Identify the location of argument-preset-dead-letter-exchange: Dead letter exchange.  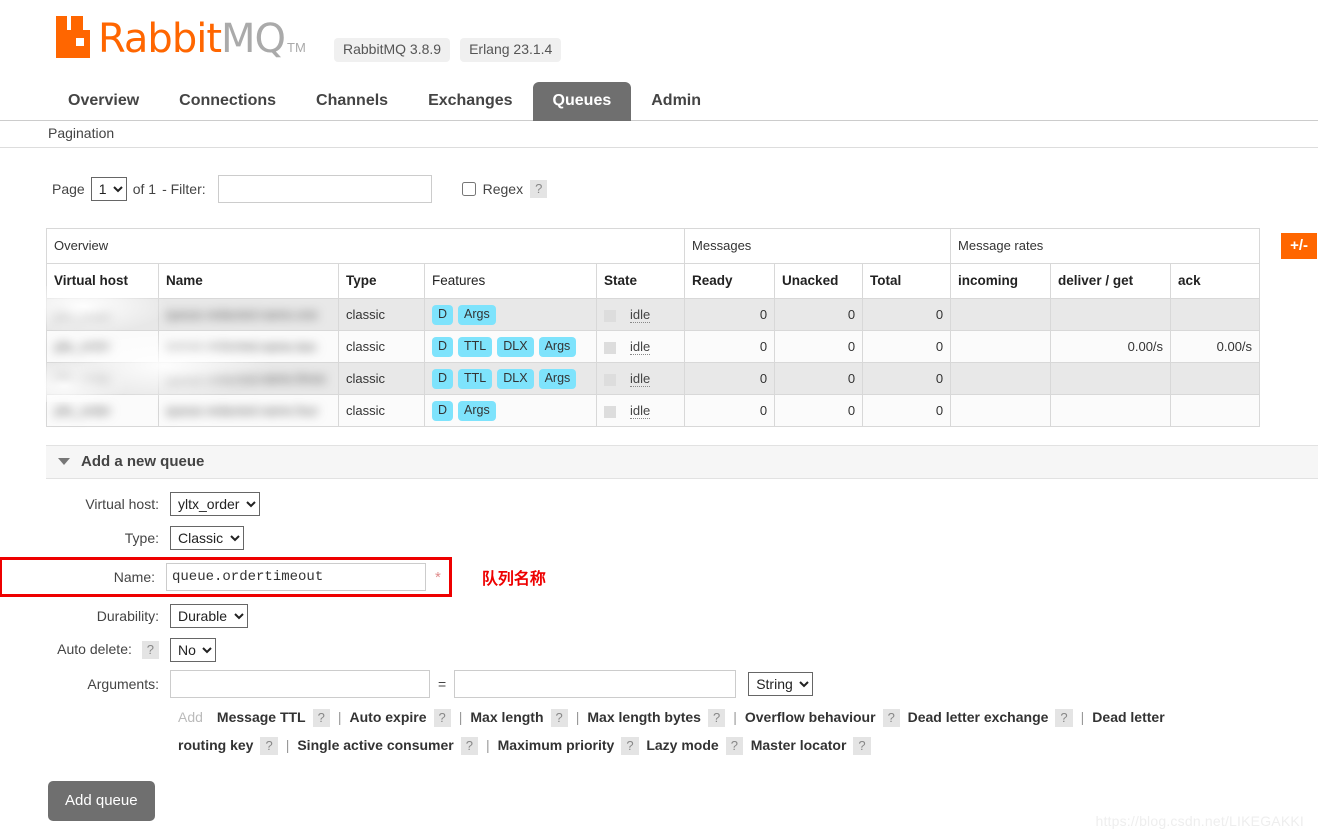
(978, 717).